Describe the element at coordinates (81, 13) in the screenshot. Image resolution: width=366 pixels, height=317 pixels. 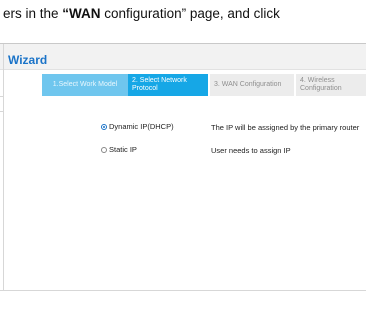
I see `instruction-bold: “WAN` at that location.